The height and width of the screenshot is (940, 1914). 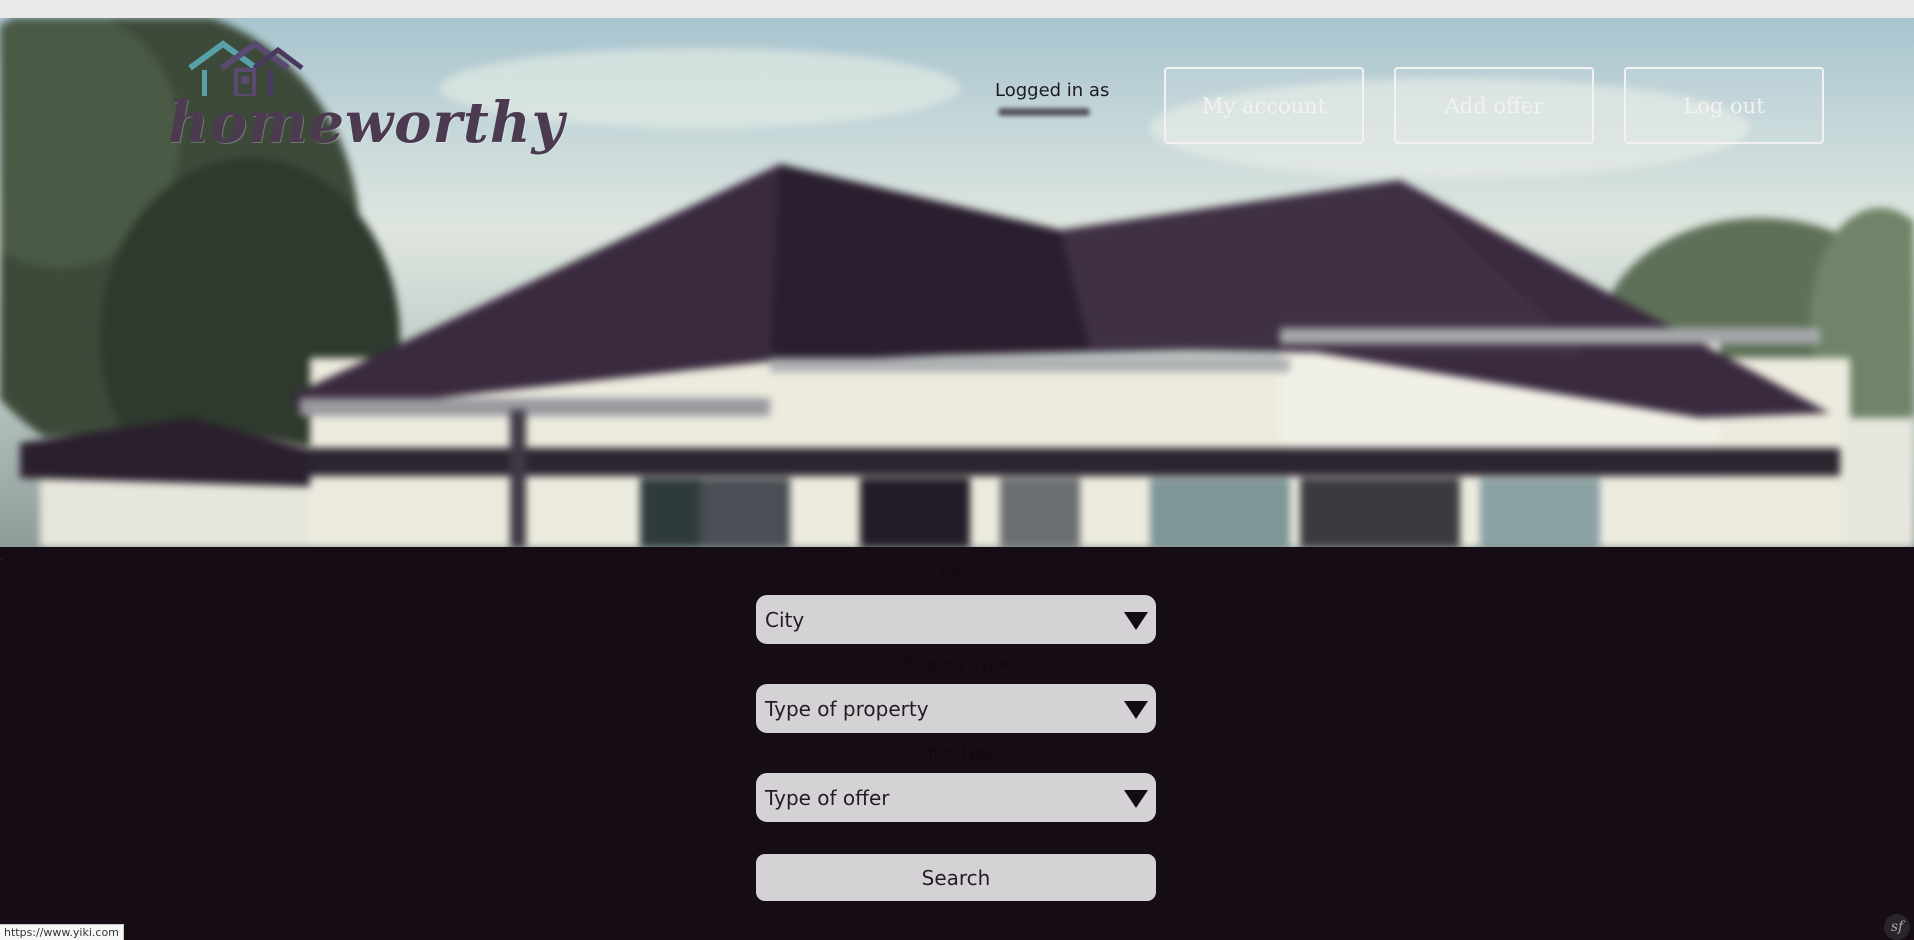 I want to click on property-type-select: Type of property, so click(x=956, y=708).